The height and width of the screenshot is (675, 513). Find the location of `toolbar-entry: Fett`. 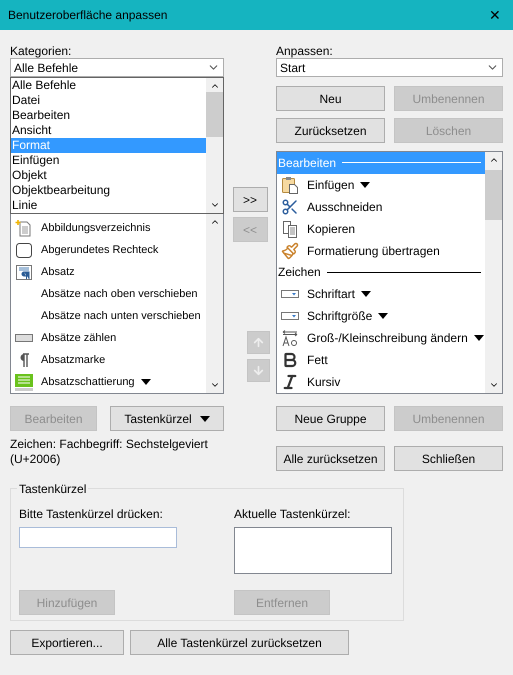

toolbar-entry: Fett is located at coordinates (381, 360).